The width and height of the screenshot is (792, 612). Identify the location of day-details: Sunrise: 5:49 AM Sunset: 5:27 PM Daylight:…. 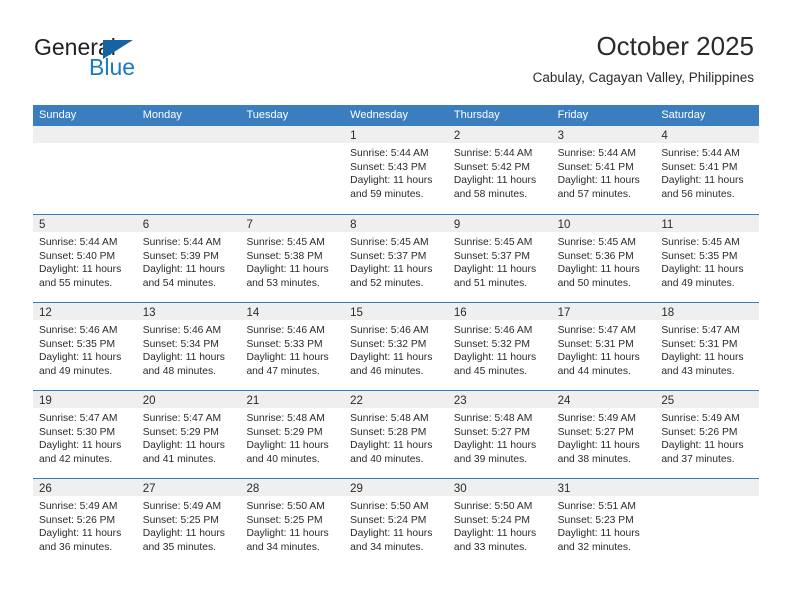
(604, 437).